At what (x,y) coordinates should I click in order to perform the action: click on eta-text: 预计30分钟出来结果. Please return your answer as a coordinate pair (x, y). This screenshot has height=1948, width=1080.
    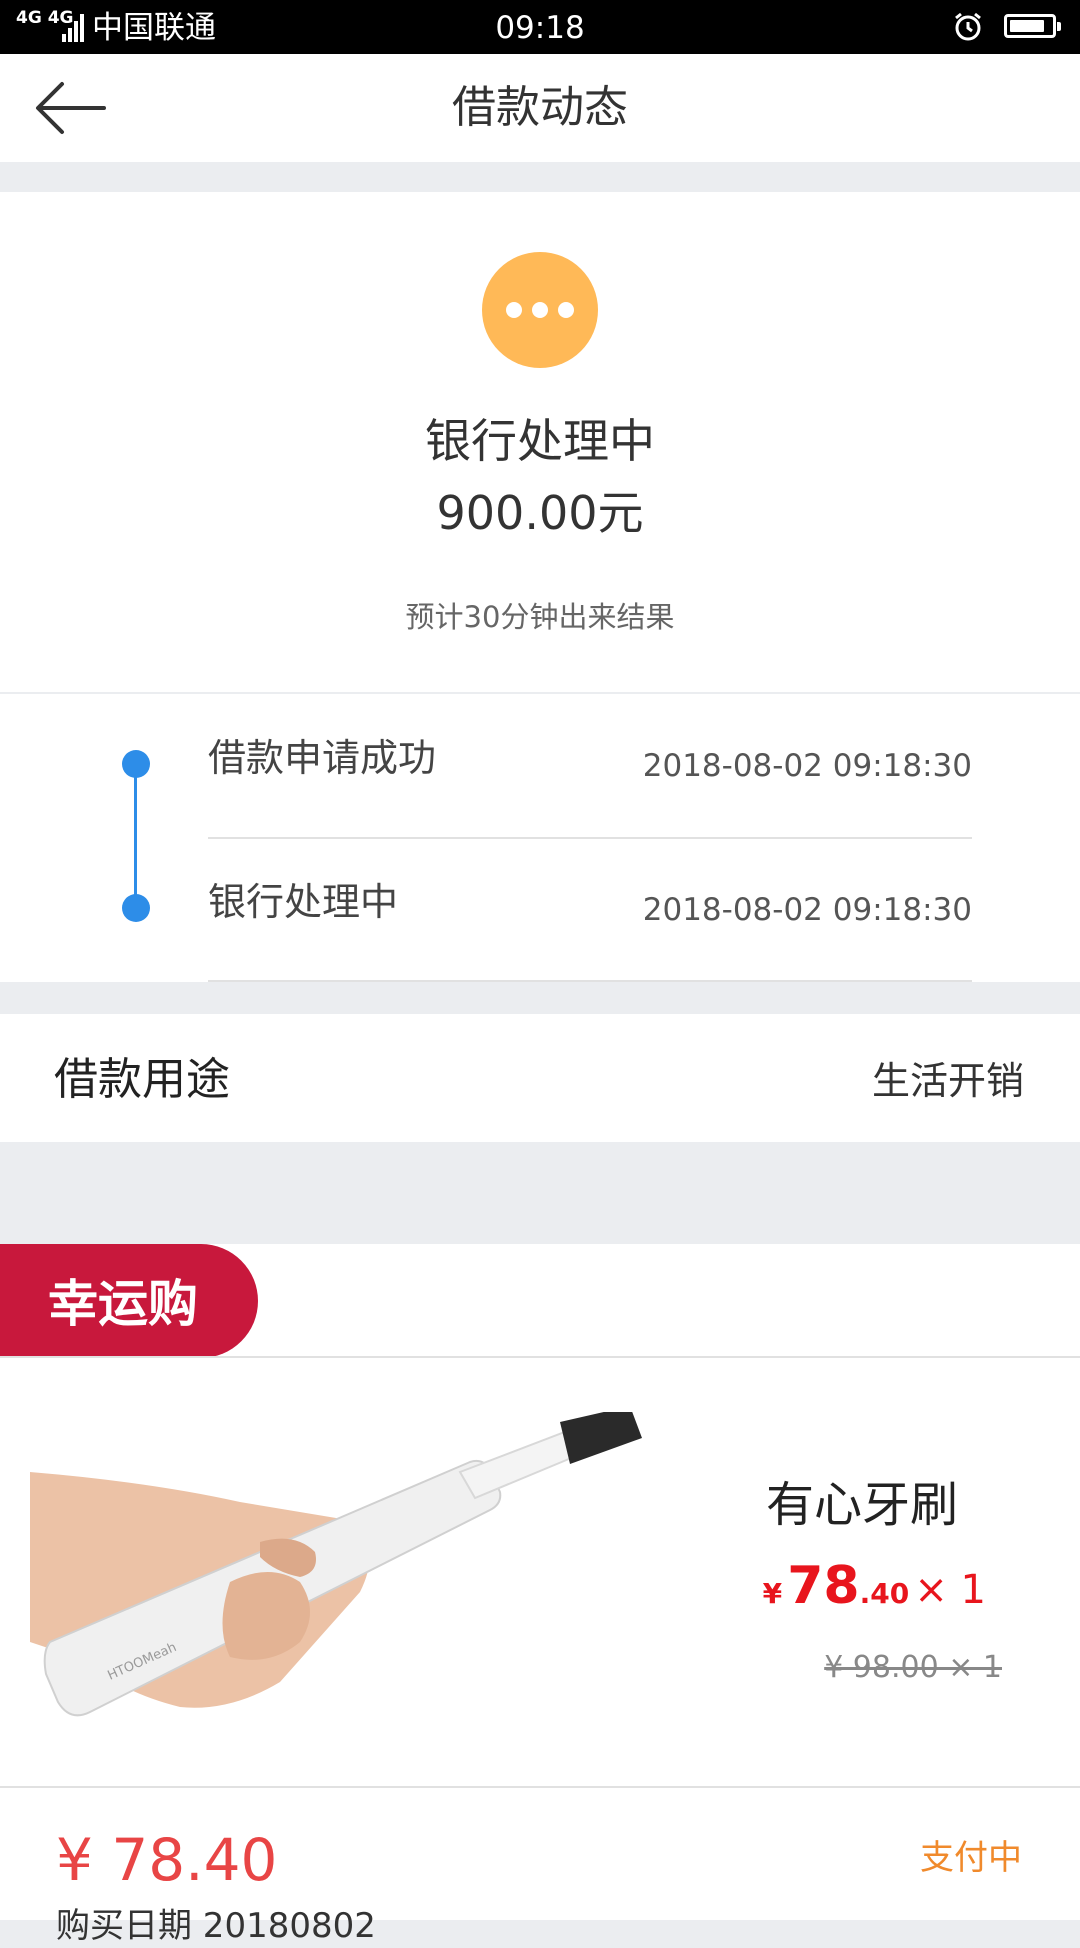
    Looking at the image, I should click on (540, 617).